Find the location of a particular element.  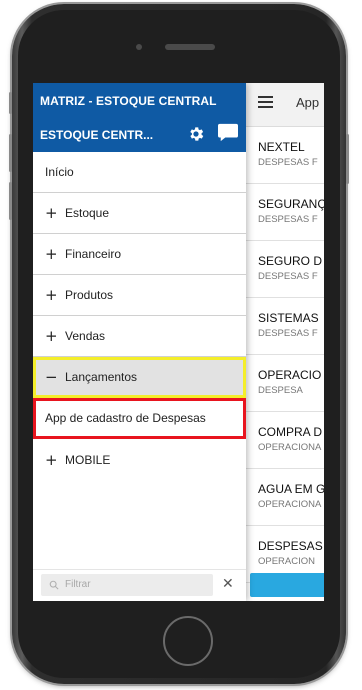

menu-item-label: MOBILE is located at coordinates (88, 459).